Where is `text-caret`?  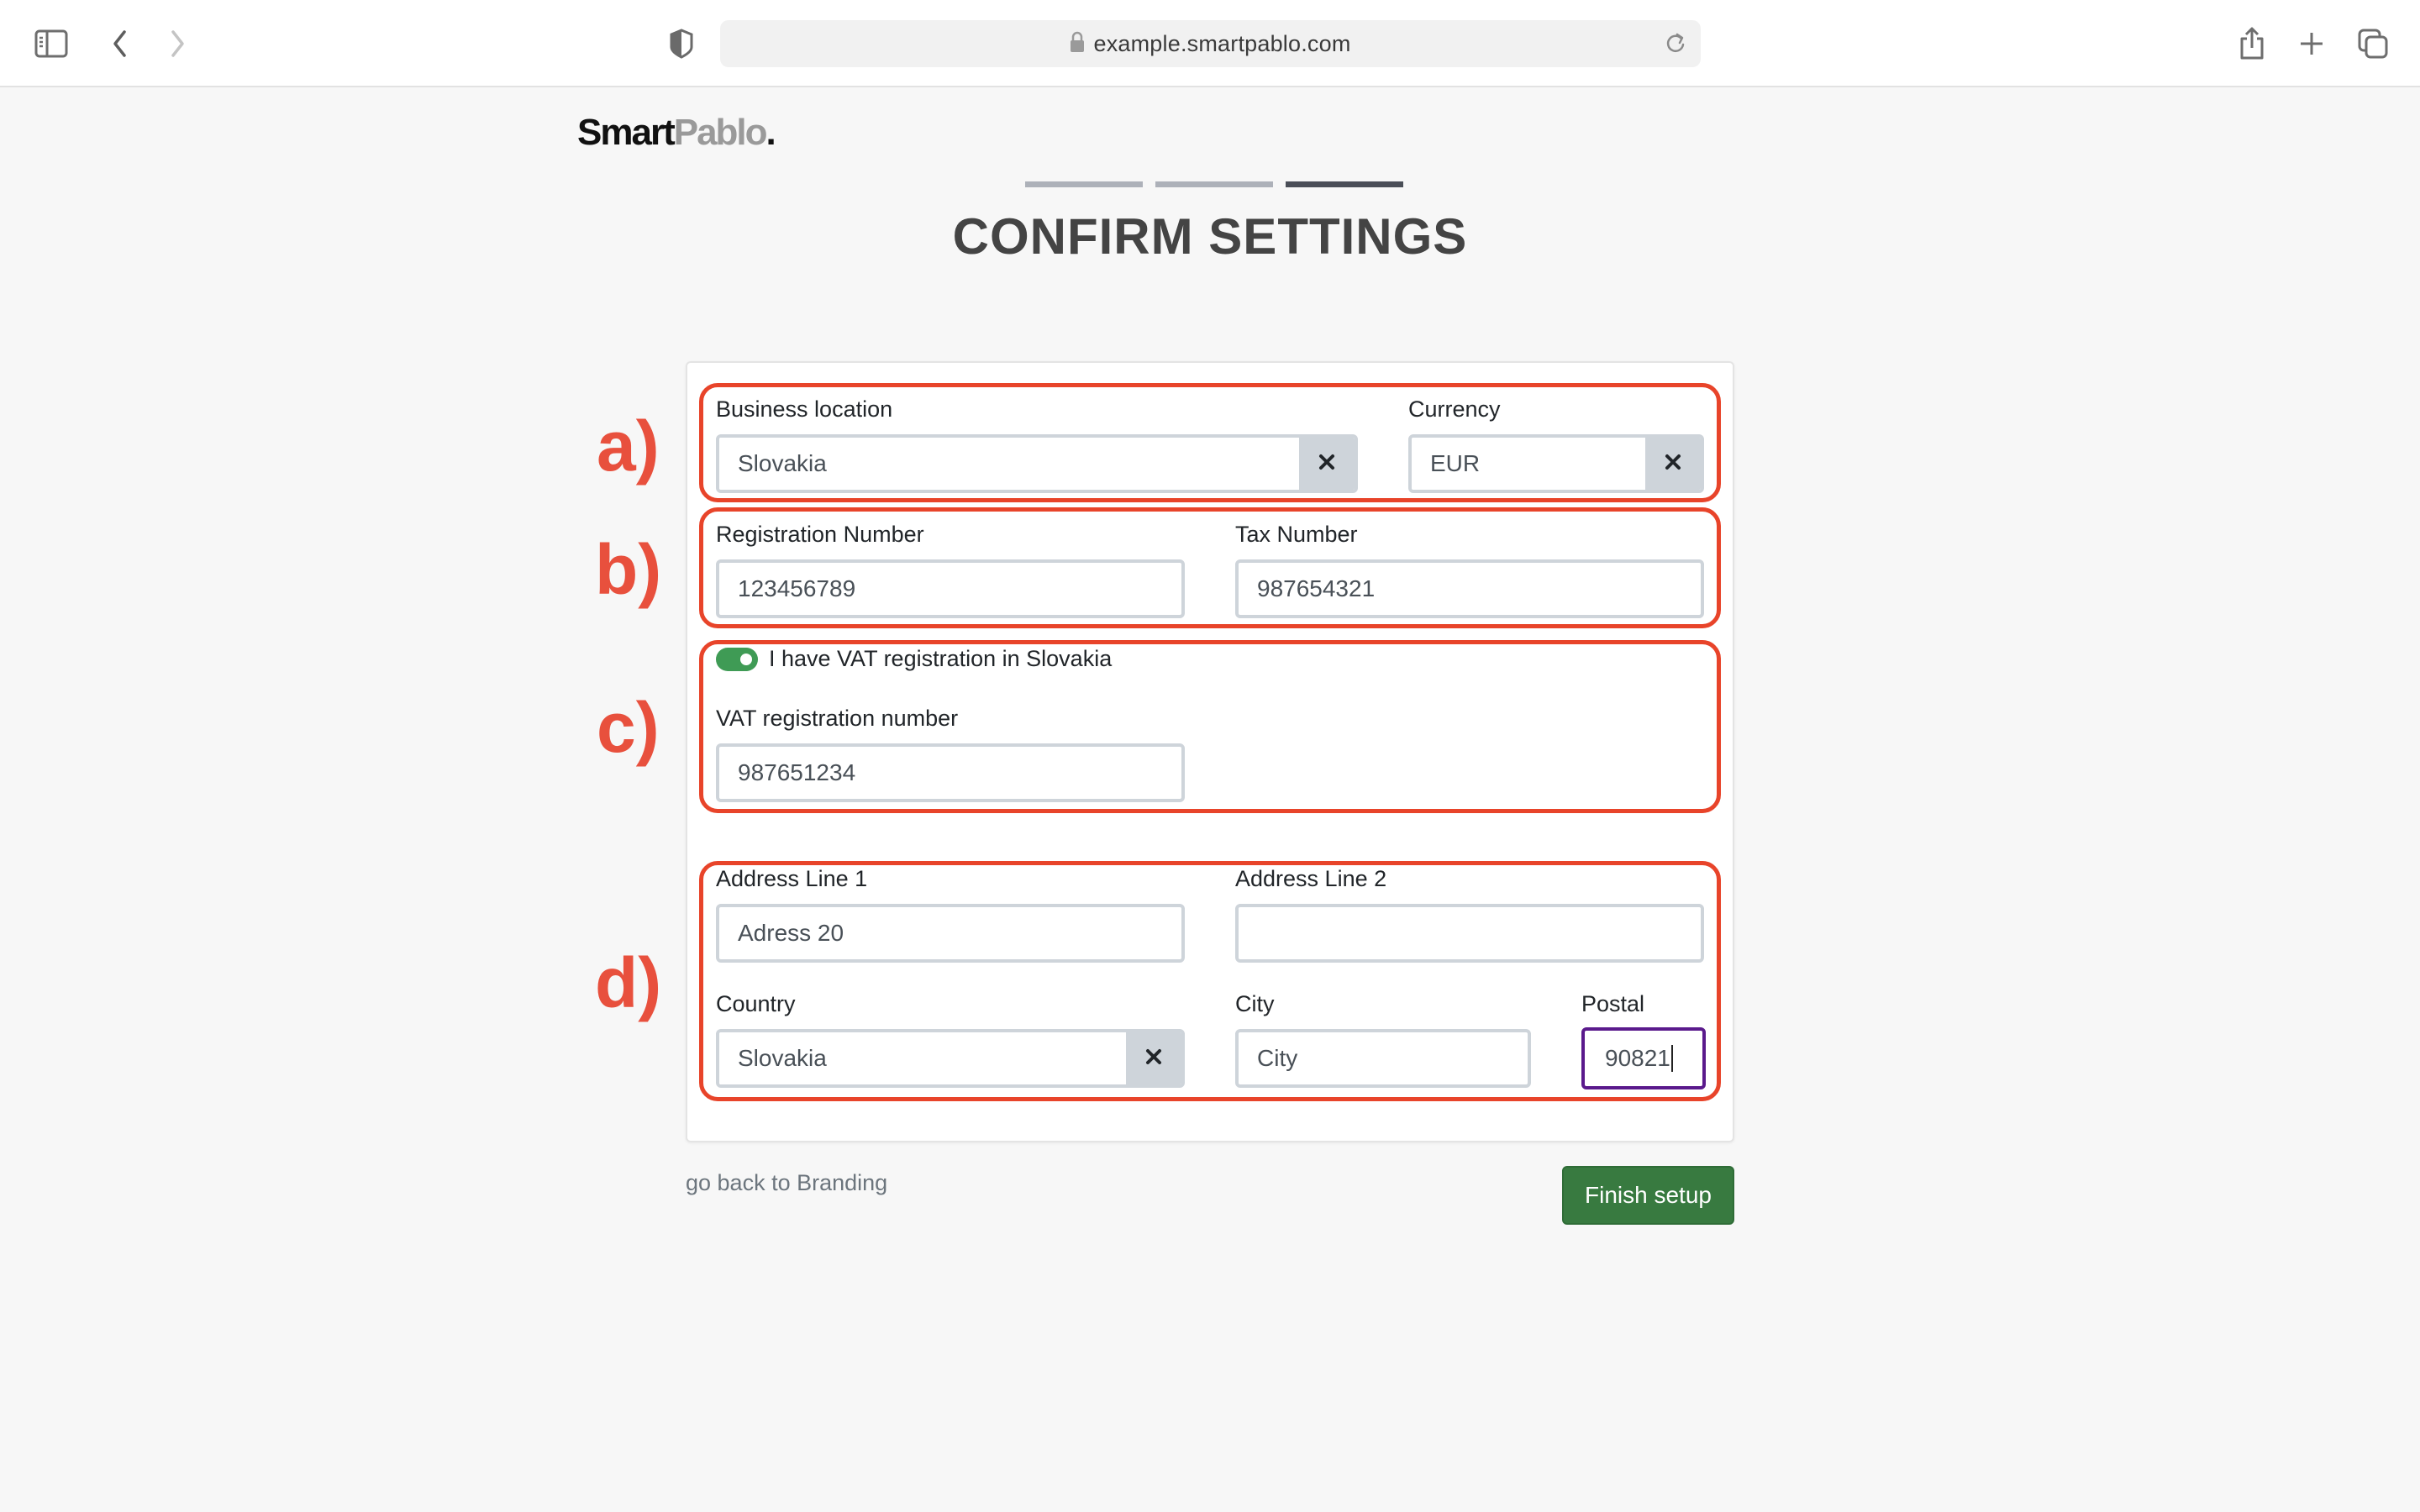
text-caret is located at coordinates (1671, 1058).